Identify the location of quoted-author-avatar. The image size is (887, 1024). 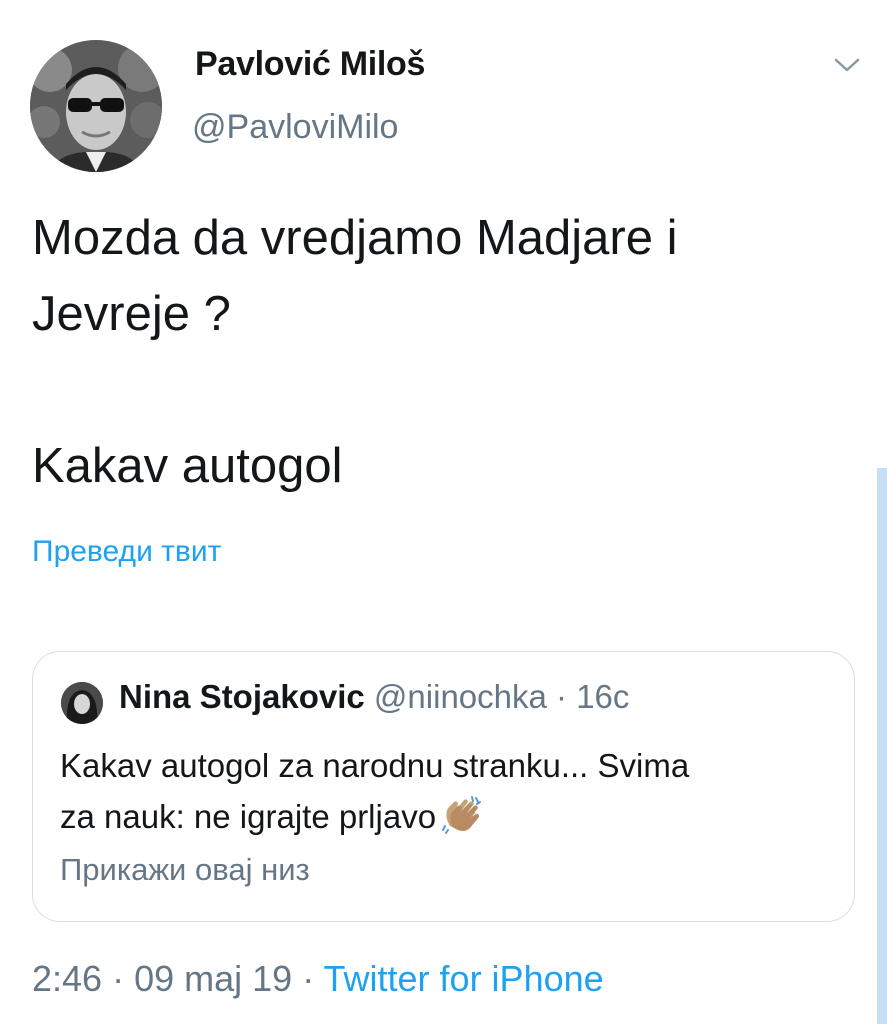
(82, 703).